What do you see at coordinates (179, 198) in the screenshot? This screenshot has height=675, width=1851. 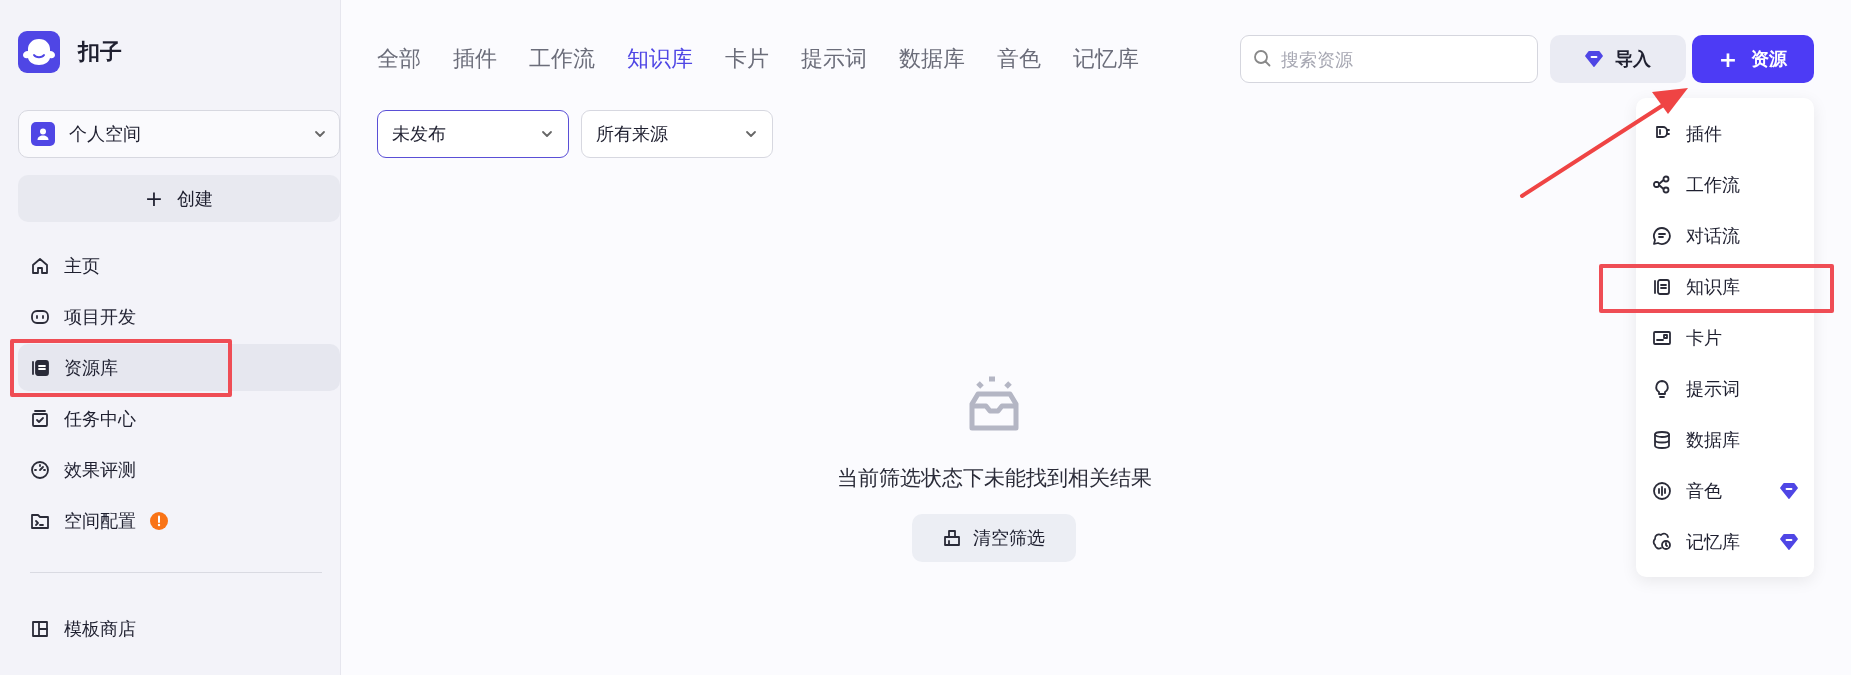 I see `create-button: + 创建` at bounding box center [179, 198].